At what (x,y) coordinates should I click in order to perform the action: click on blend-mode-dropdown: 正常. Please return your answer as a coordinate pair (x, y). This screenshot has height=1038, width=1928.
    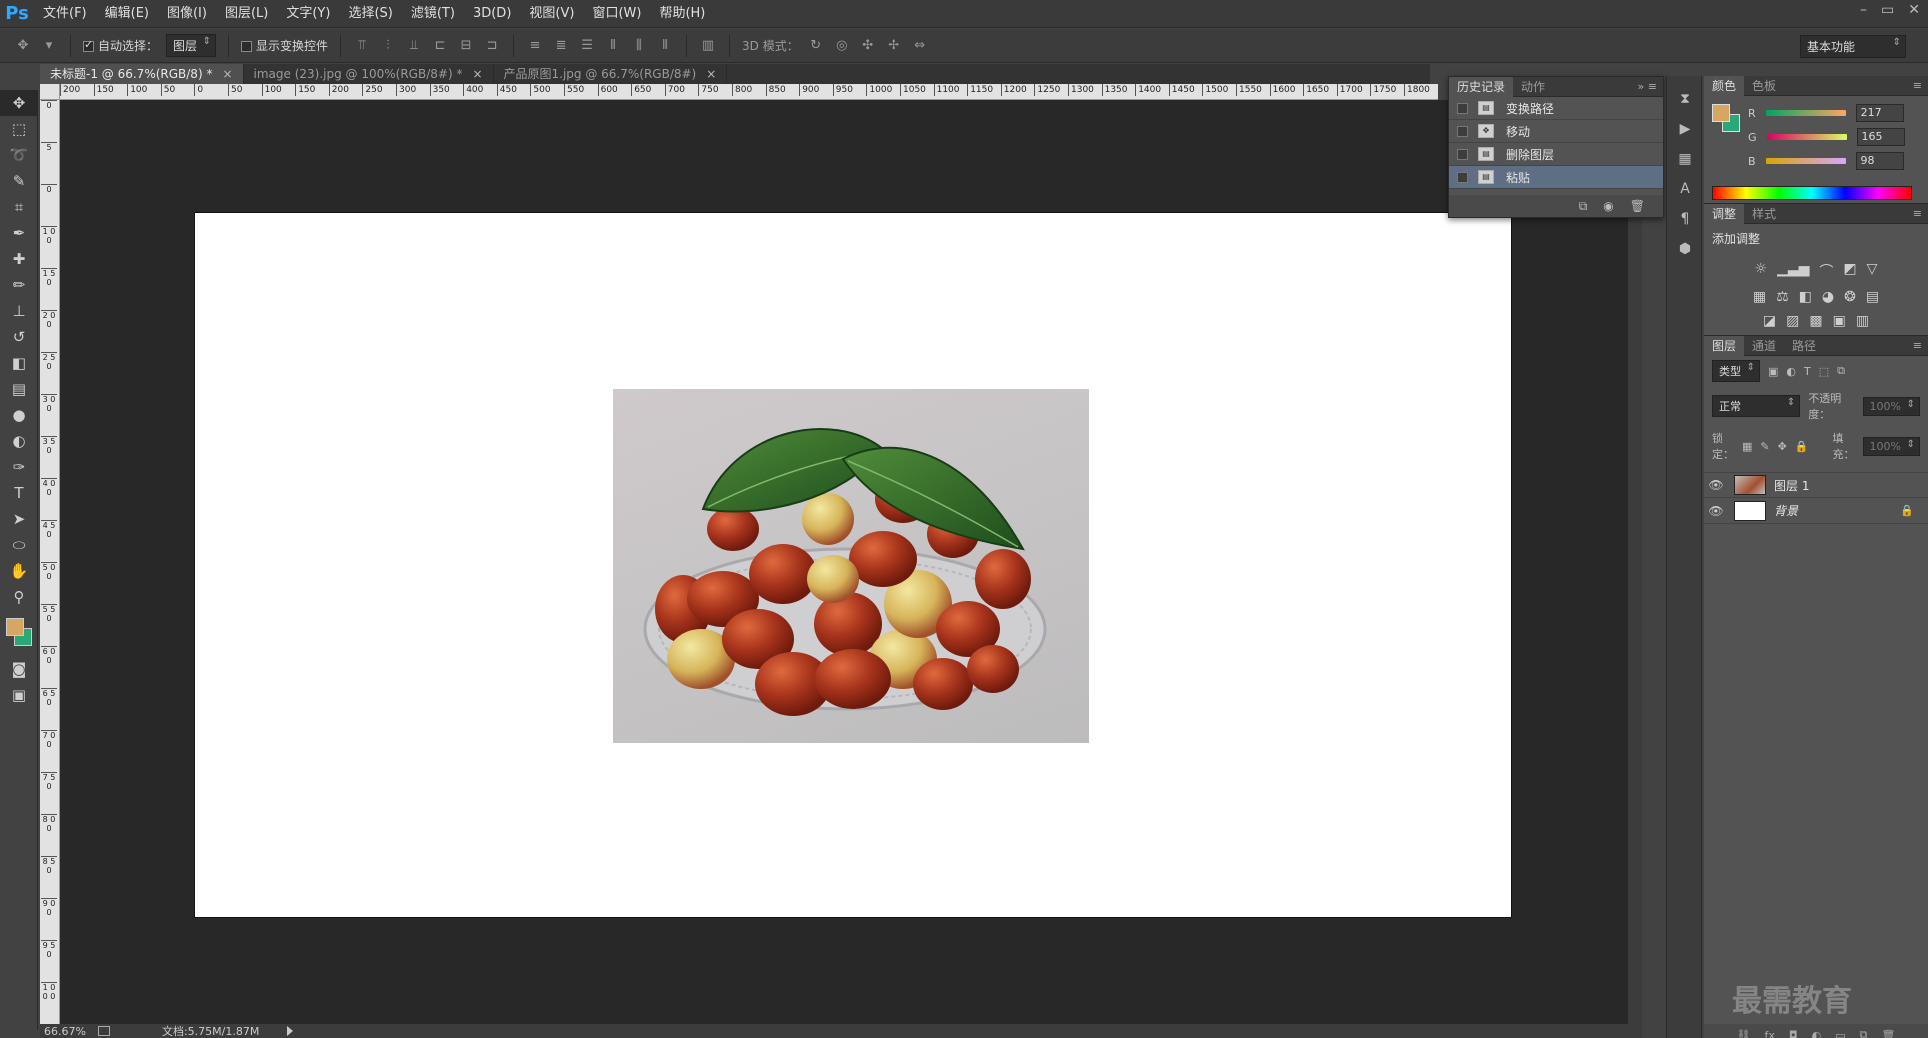
    Looking at the image, I should click on (1756, 406).